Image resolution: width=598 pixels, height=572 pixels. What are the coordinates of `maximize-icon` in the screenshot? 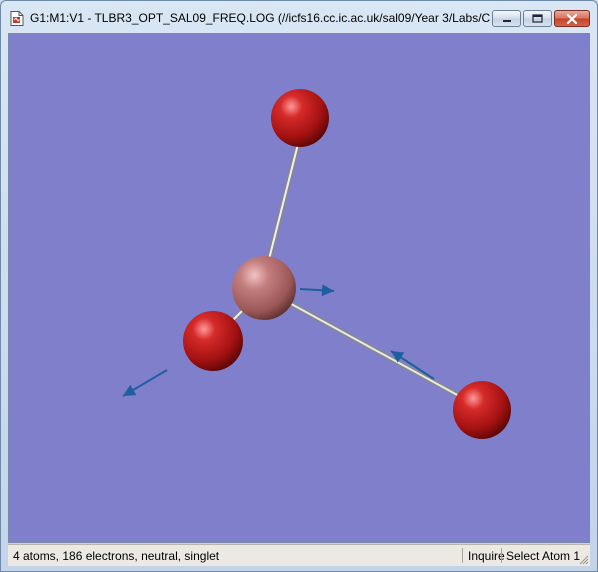 It's located at (537, 18).